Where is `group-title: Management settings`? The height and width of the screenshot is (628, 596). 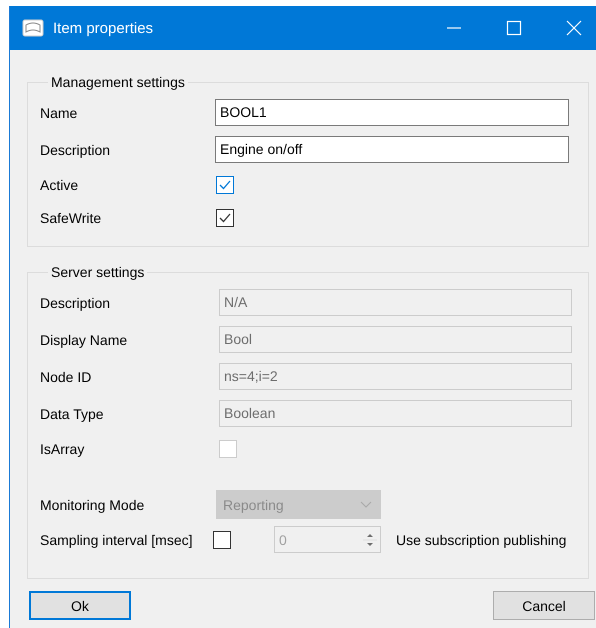 group-title: Management settings is located at coordinates (118, 82).